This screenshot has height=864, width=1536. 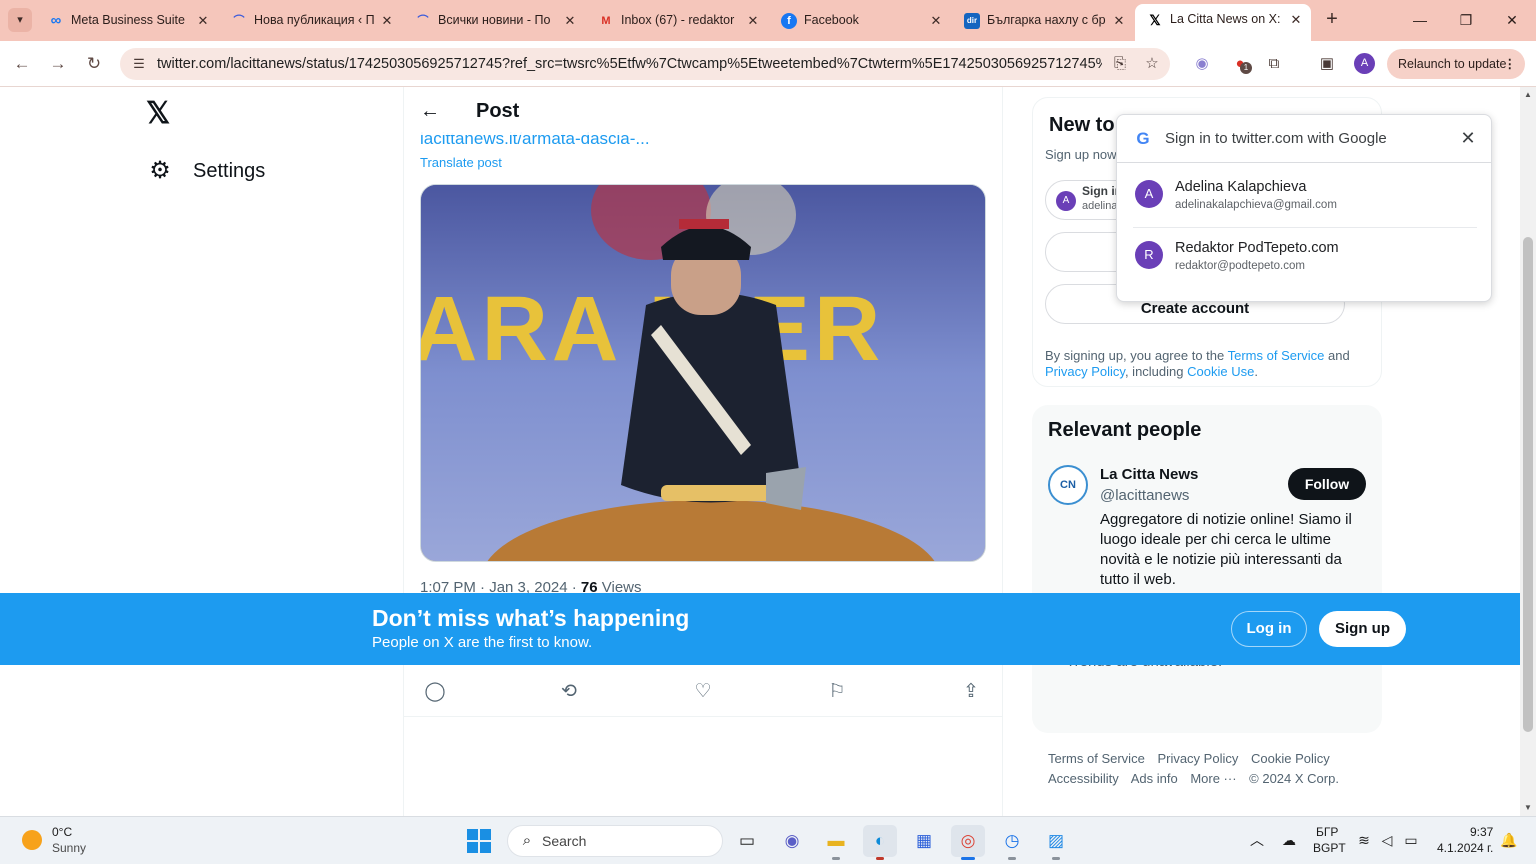 I want to click on volume-icon: ◁, so click(x=1387, y=840).